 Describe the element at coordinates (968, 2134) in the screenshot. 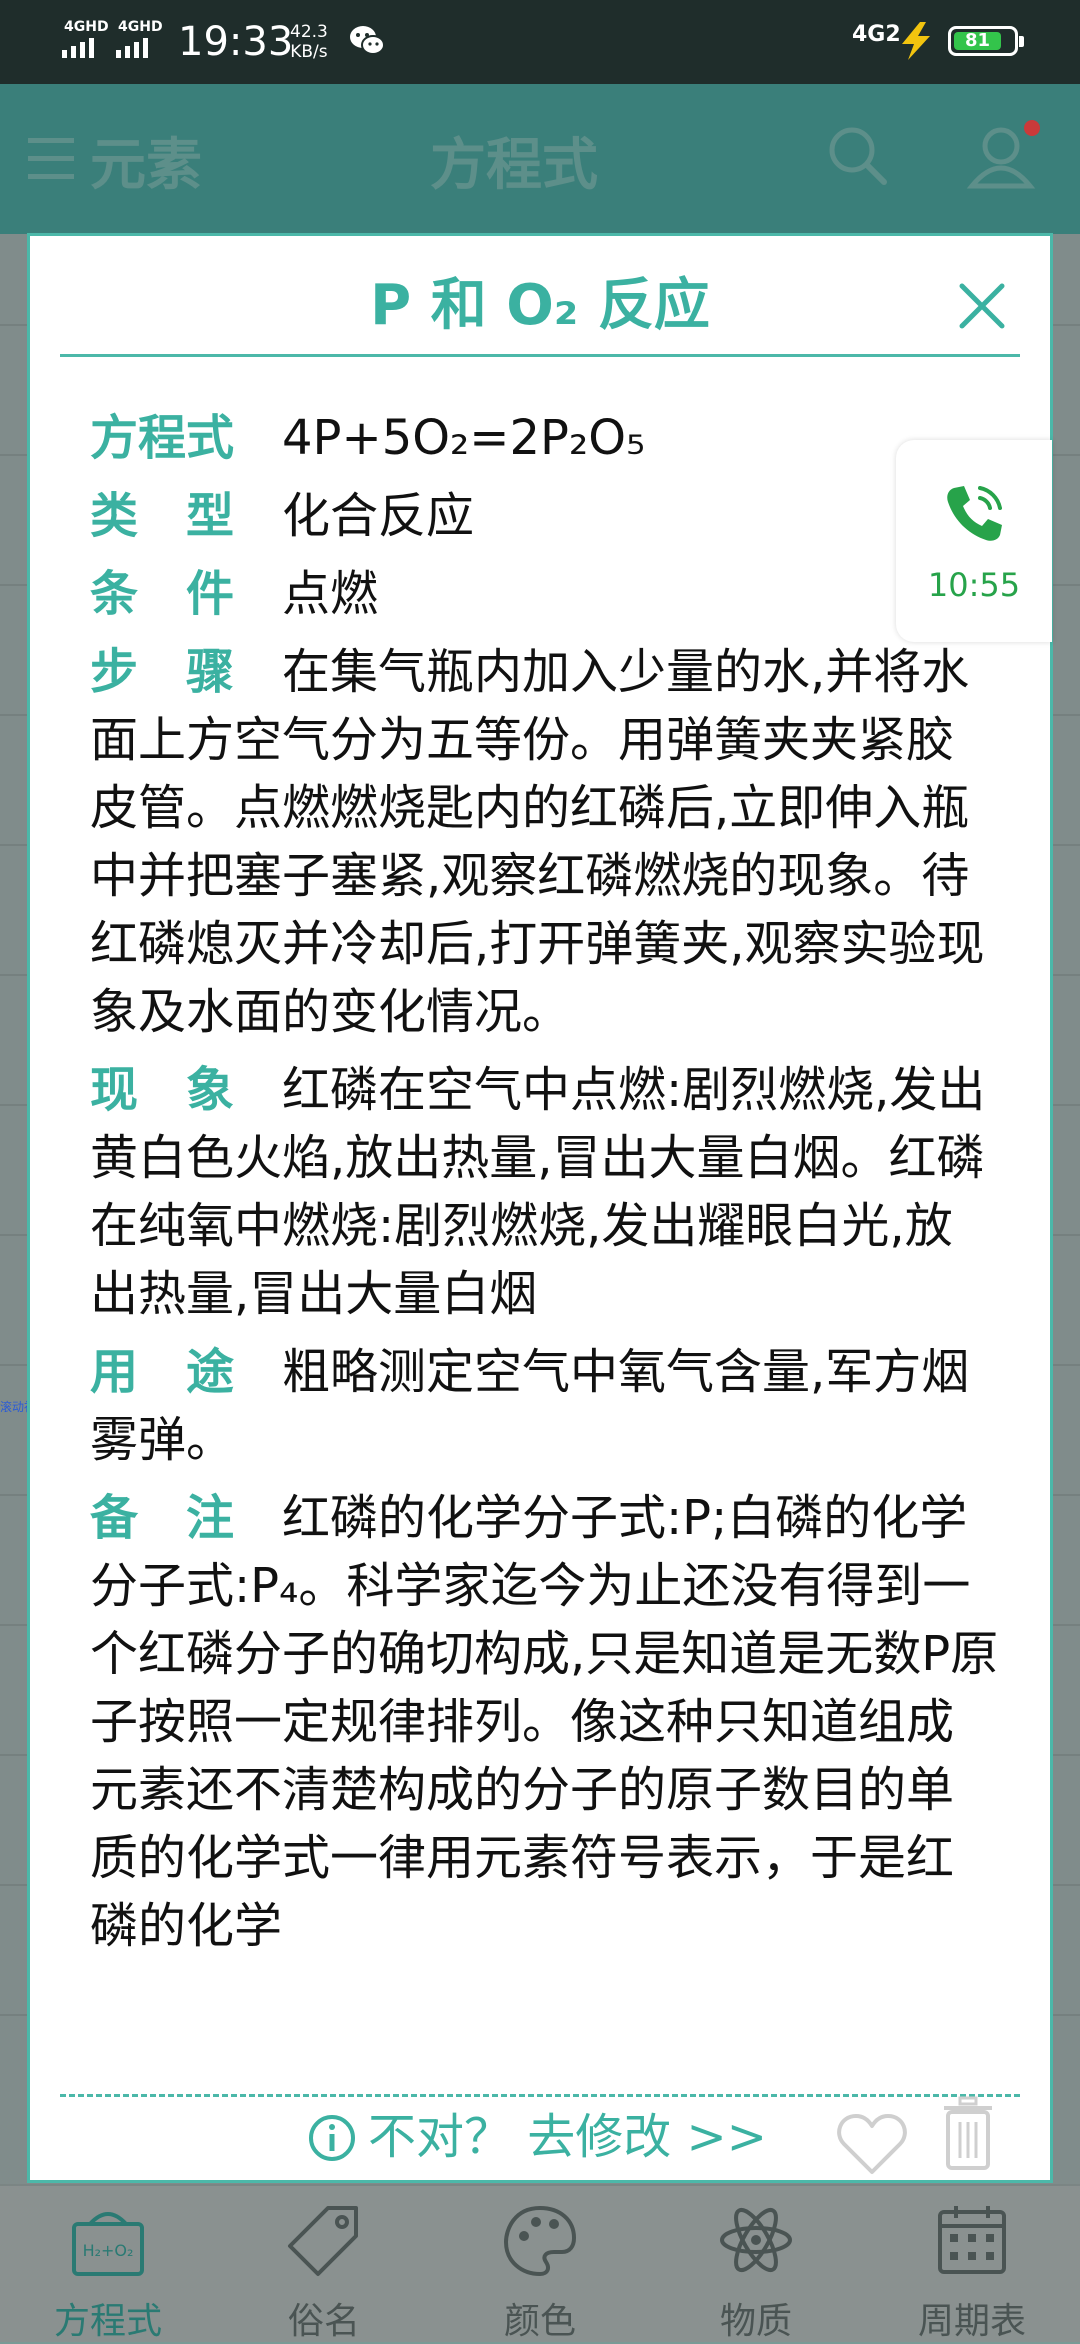

I see `trash-icon` at that location.